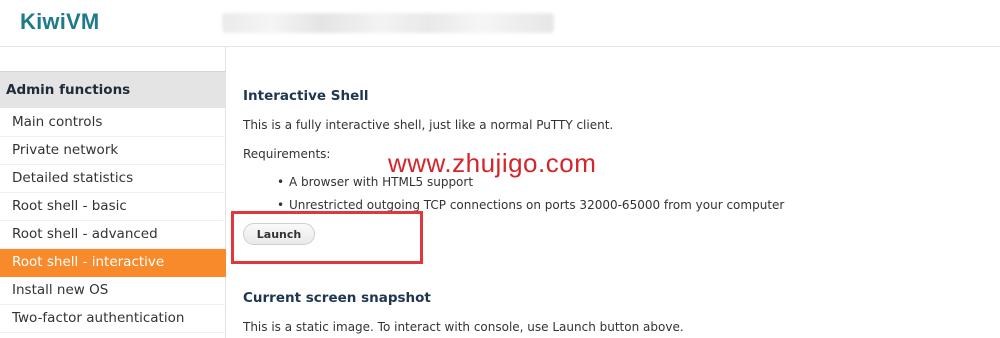  What do you see at coordinates (69, 206) in the screenshot?
I see `sidebar-item-label: Root shell - basic` at bounding box center [69, 206].